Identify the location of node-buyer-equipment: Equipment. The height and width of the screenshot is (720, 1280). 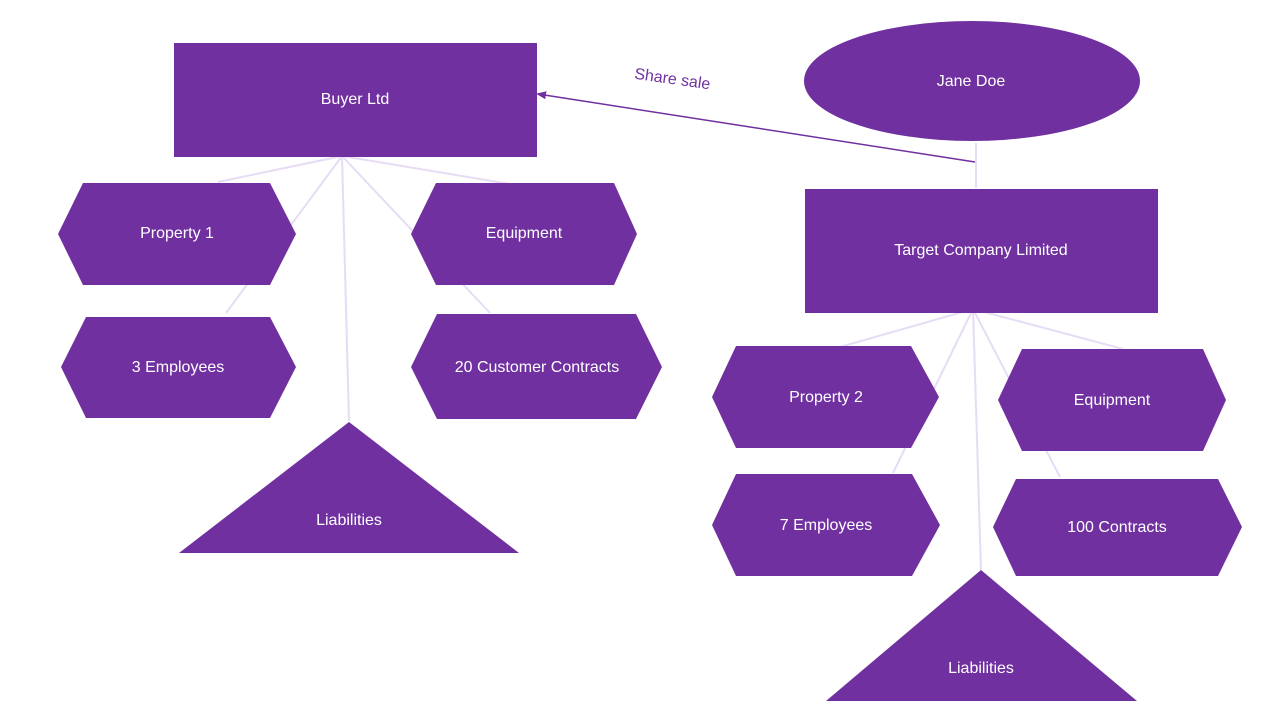
(524, 234).